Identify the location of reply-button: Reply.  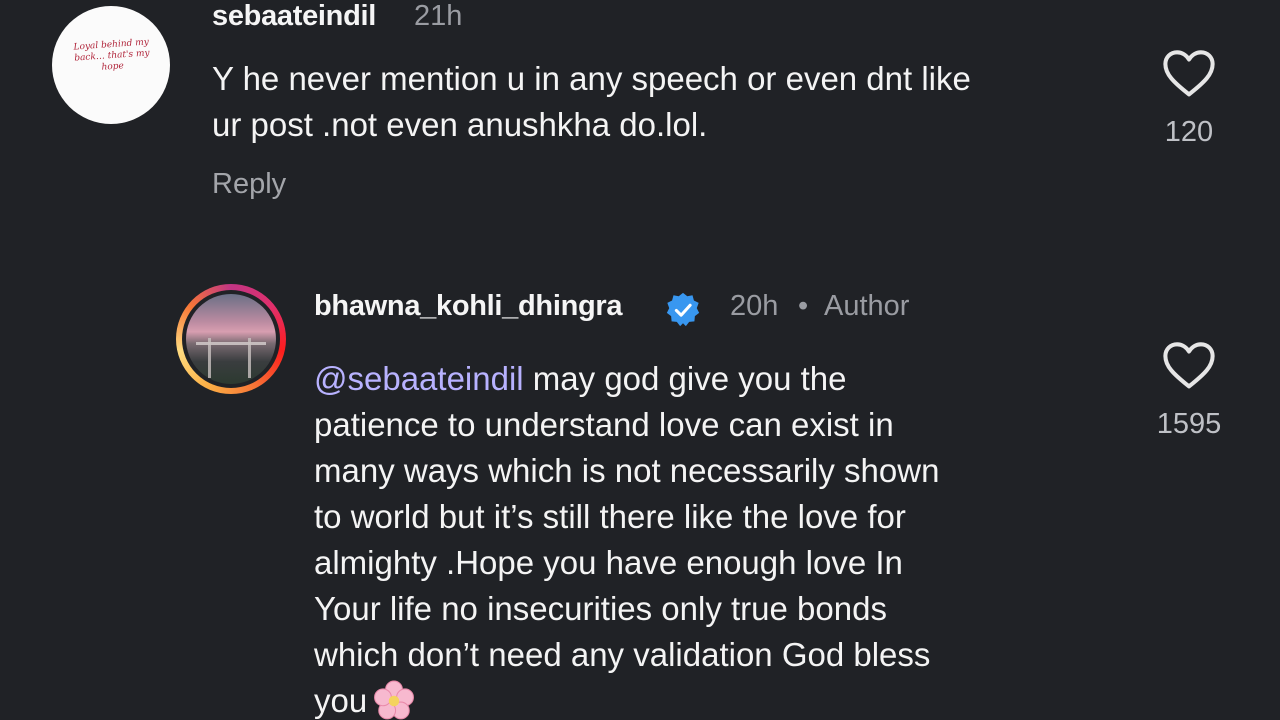
(249, 184).